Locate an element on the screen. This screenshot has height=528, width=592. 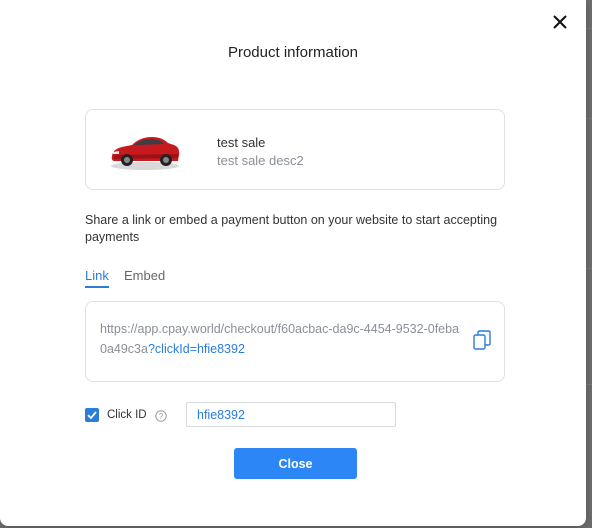
close-button: Close is located at coordinates (295, 463).